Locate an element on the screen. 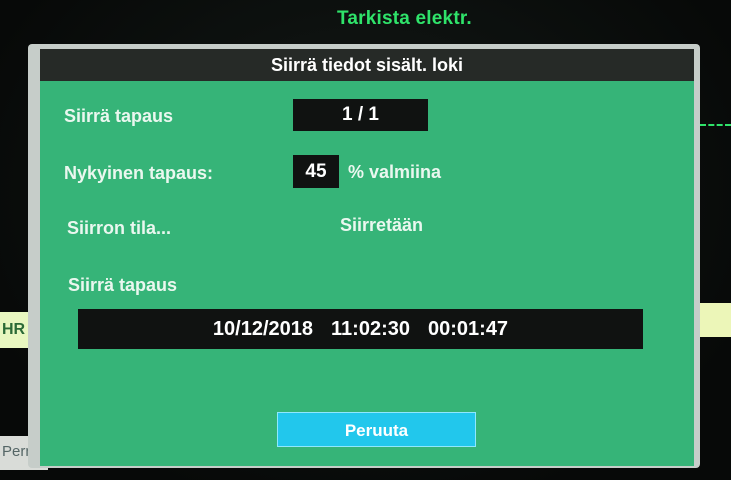  event-duration: 00:01:47 is located at coordinates (468, 328).